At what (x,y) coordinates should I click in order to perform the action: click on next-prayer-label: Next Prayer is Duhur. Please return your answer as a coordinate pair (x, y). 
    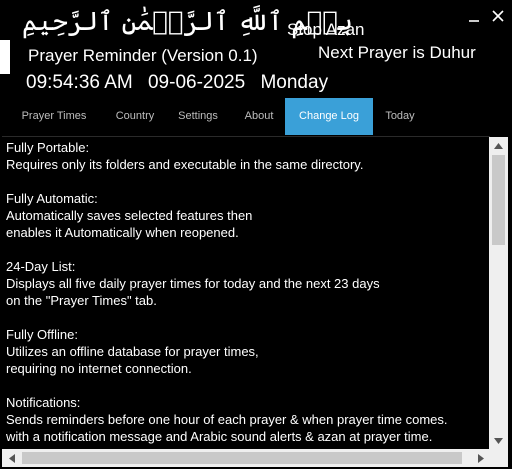
    Looking at the image, I should click on (397, 52).